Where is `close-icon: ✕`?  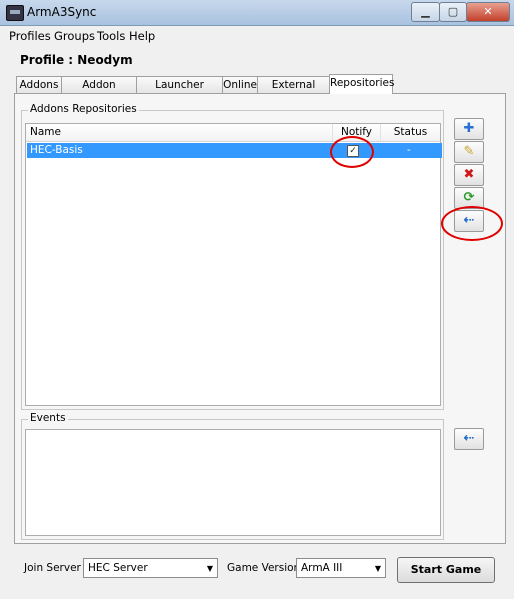
close-icon: ✕ is located at coordinates (488, 11).